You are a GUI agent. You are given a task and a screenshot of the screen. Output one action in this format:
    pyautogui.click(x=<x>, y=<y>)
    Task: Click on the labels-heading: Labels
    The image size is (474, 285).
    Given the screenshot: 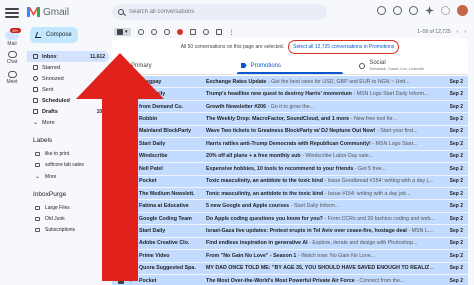 What is the action you would take?
    pyautogui.click(x=43, y=140)
    